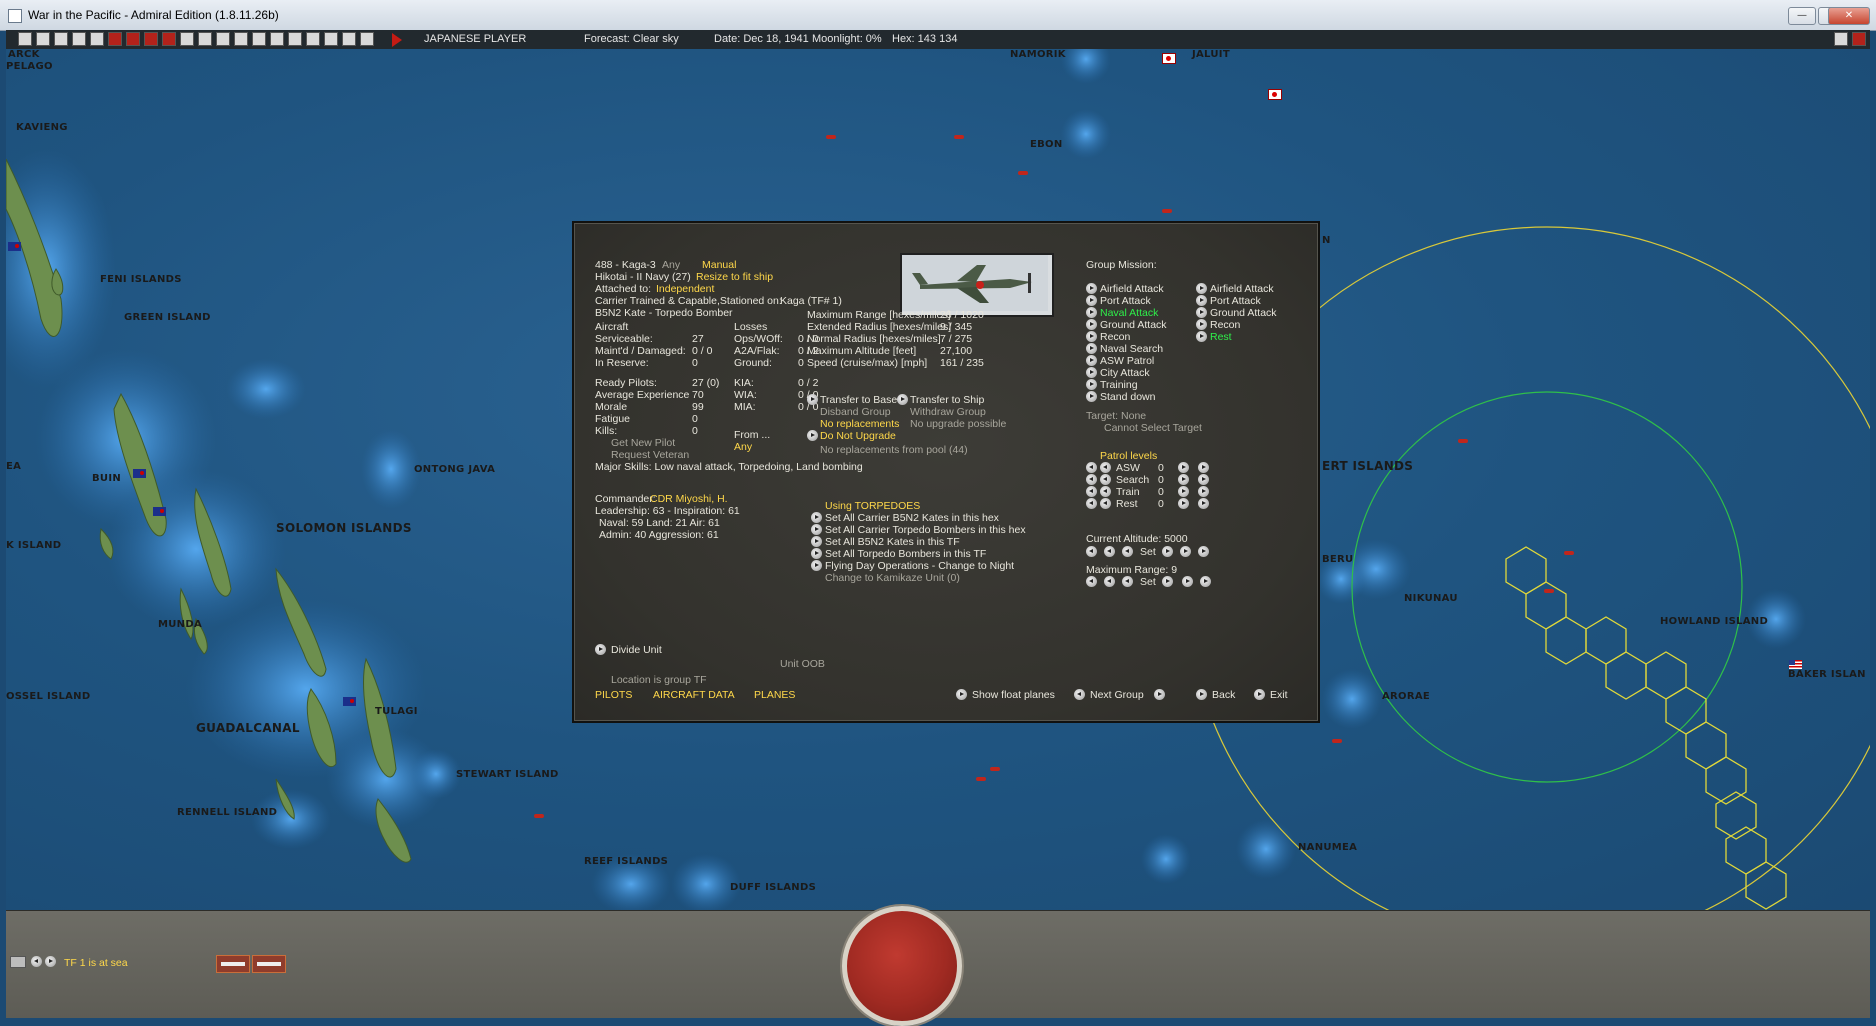 Image resolution: width=1876 pixels, height=1026 pixels. I want to click on range-dec-small-icon, so click(1127, 581).